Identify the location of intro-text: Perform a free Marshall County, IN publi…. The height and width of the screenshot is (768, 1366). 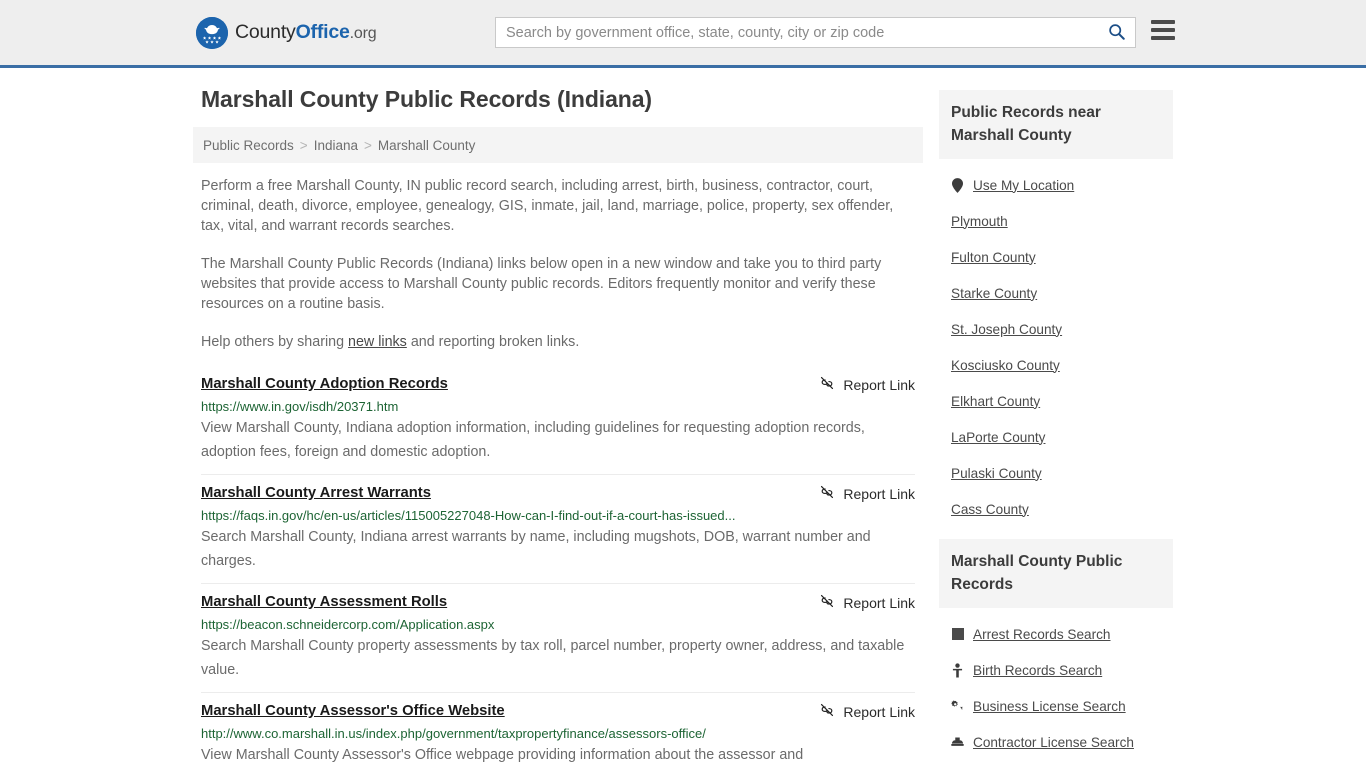
(558, 264).